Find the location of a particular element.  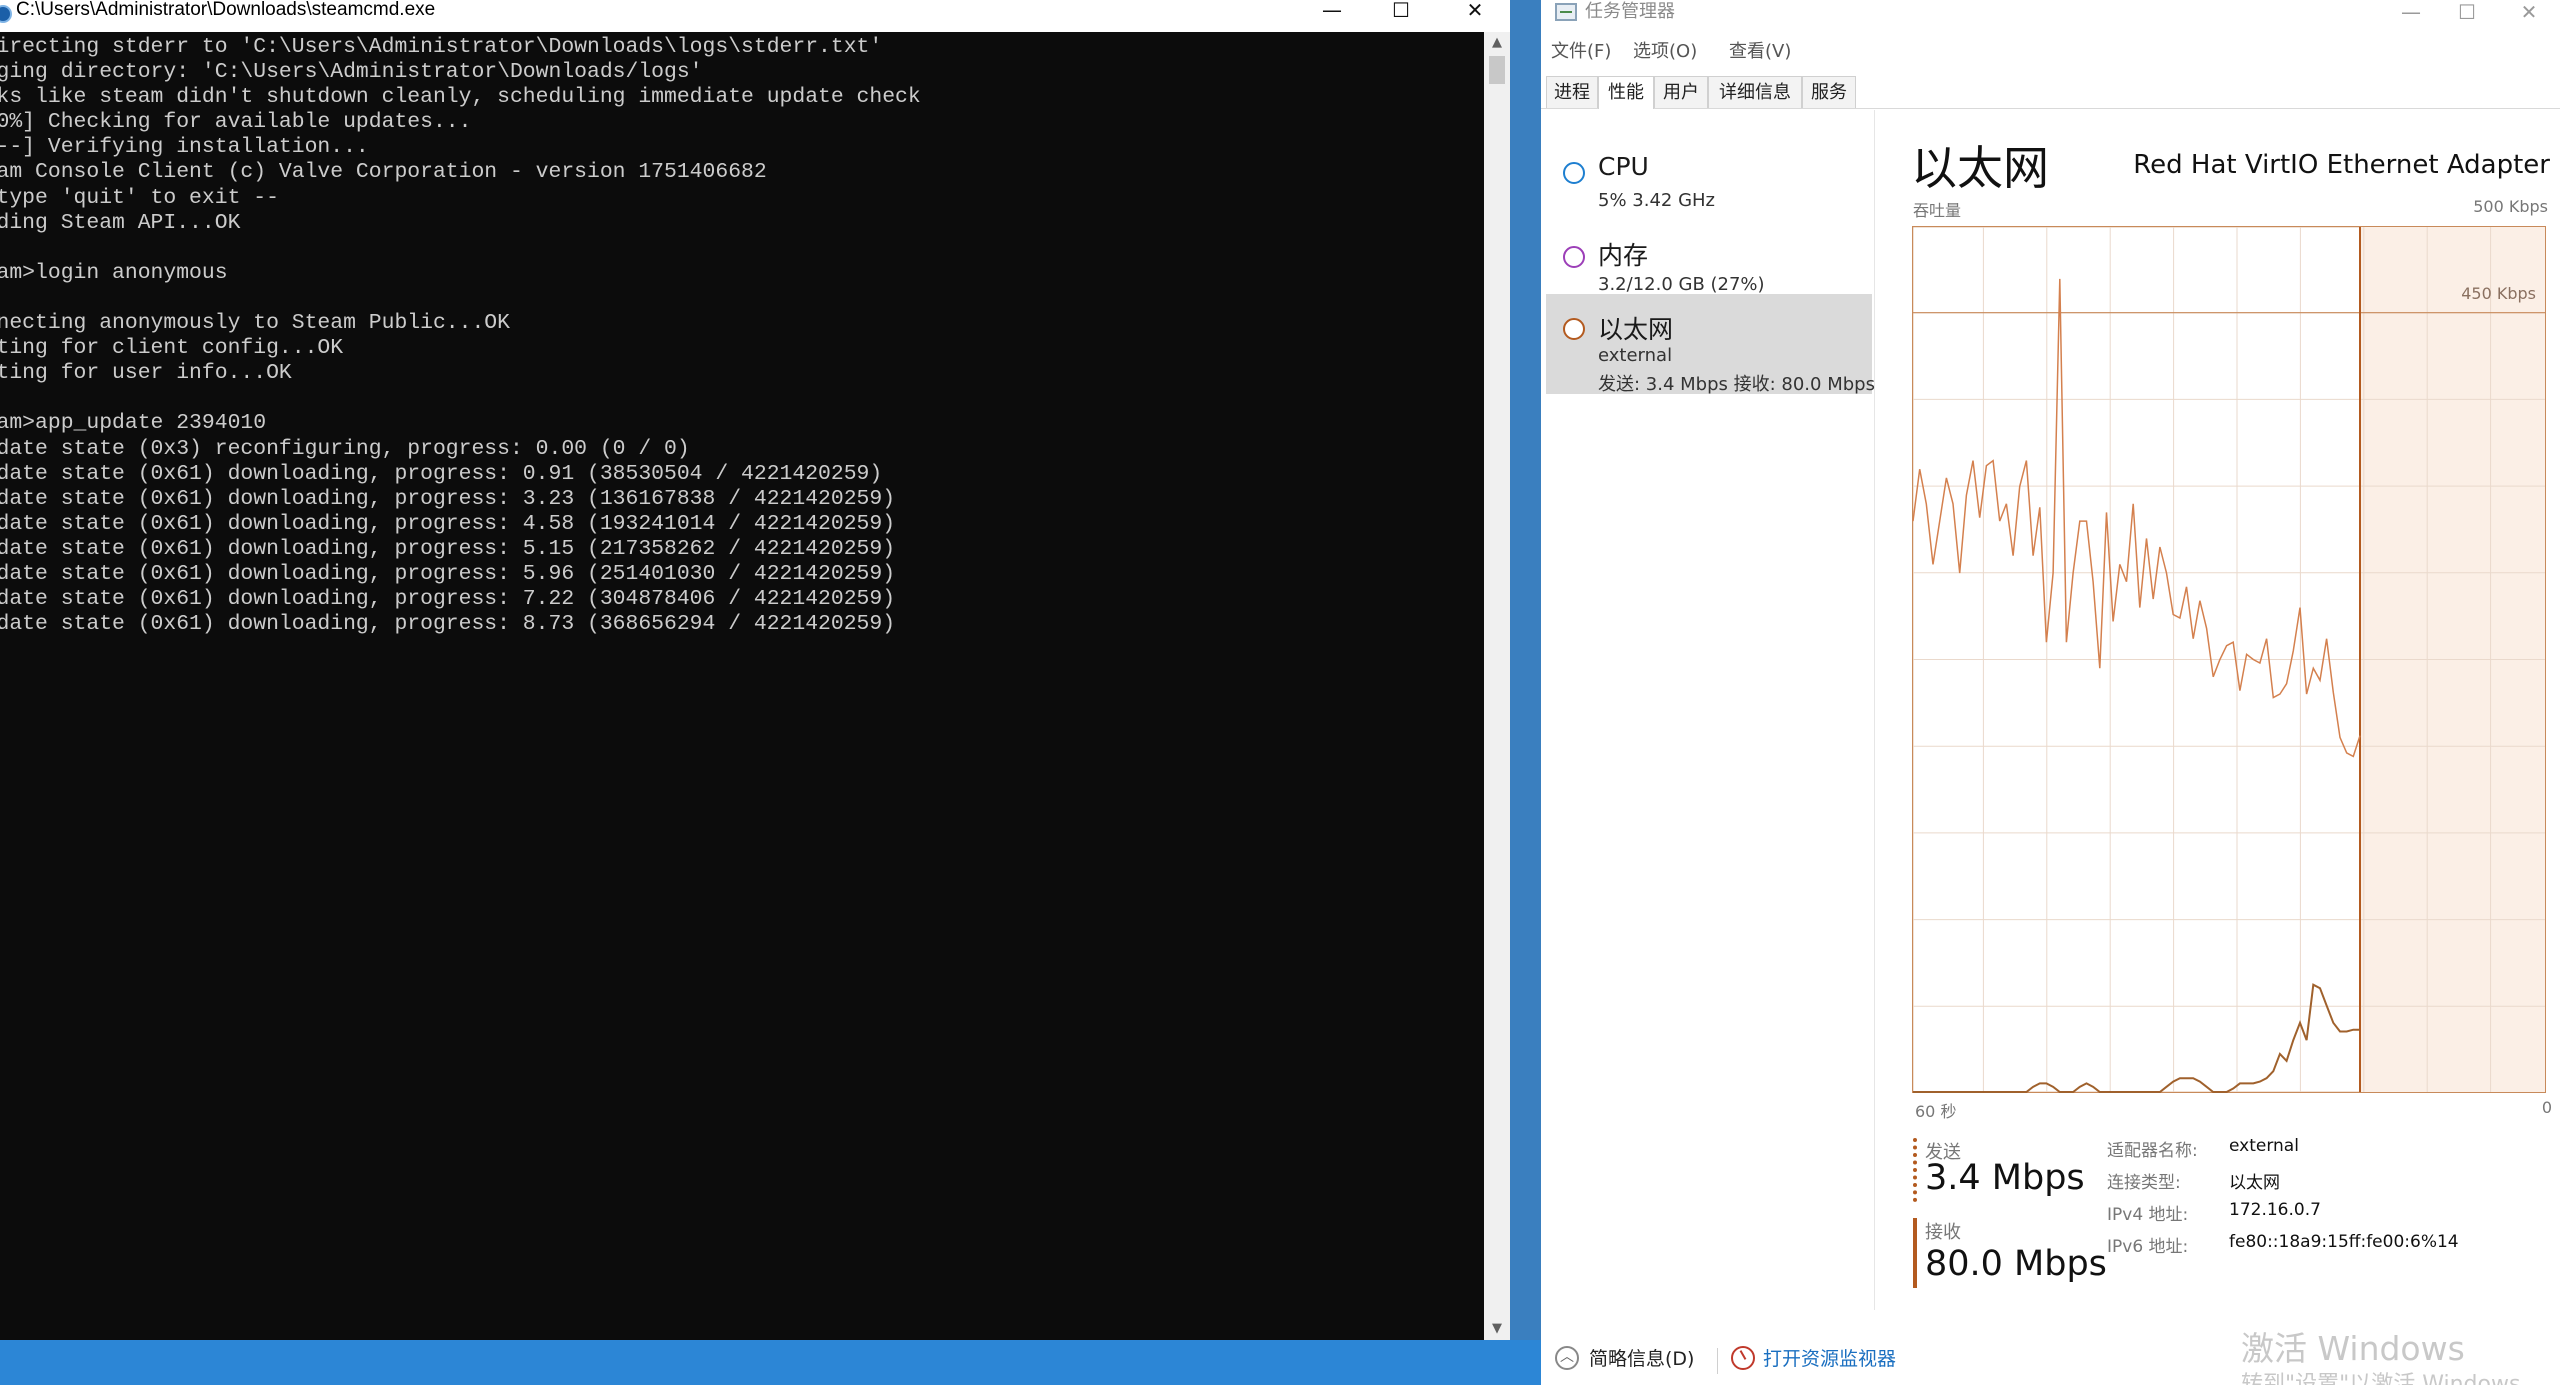

prop-ipv4-key: IPv4 地址: is located at coordinates (2148, 1215).